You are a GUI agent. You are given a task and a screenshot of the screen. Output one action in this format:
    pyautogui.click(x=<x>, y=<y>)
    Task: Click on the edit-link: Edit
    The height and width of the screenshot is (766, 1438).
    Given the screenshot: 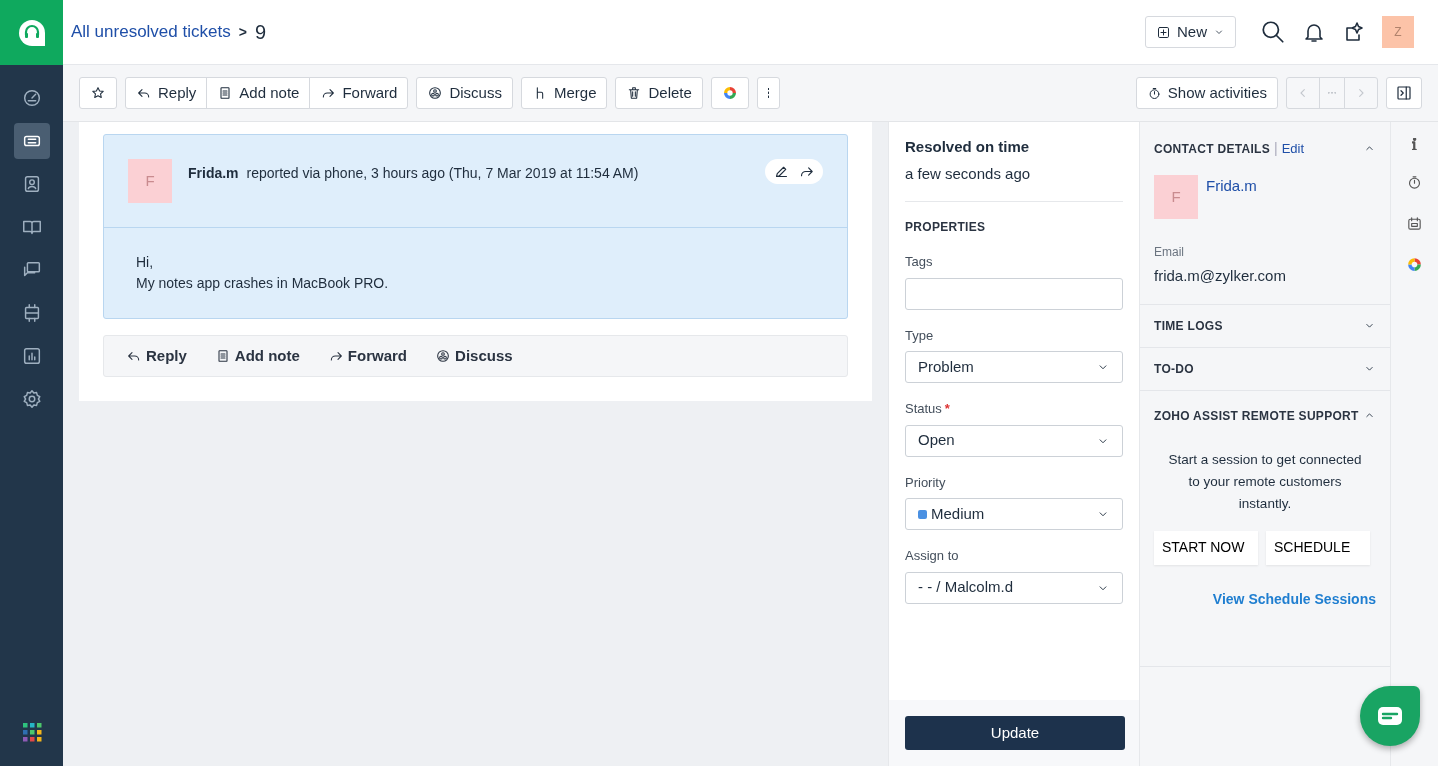 What is the action you would take?
    pyautogui.click(x=1293, y=148)
    